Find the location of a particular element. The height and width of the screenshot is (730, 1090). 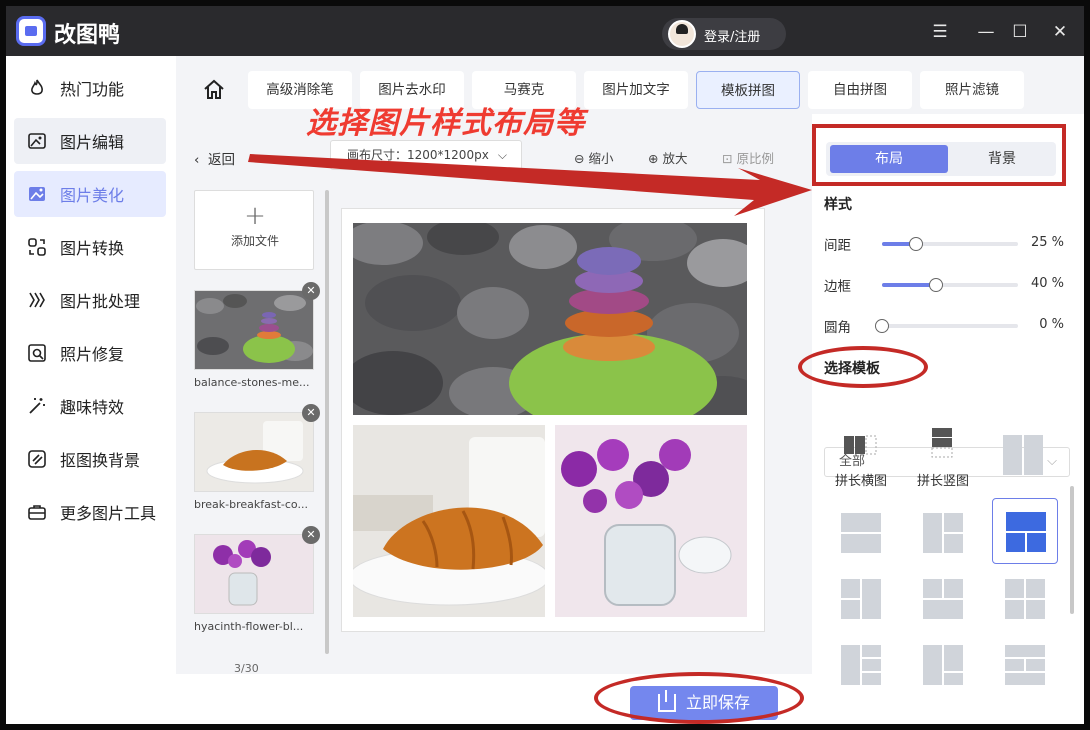

mixed-three-icon is located at coordinates (943, 665).